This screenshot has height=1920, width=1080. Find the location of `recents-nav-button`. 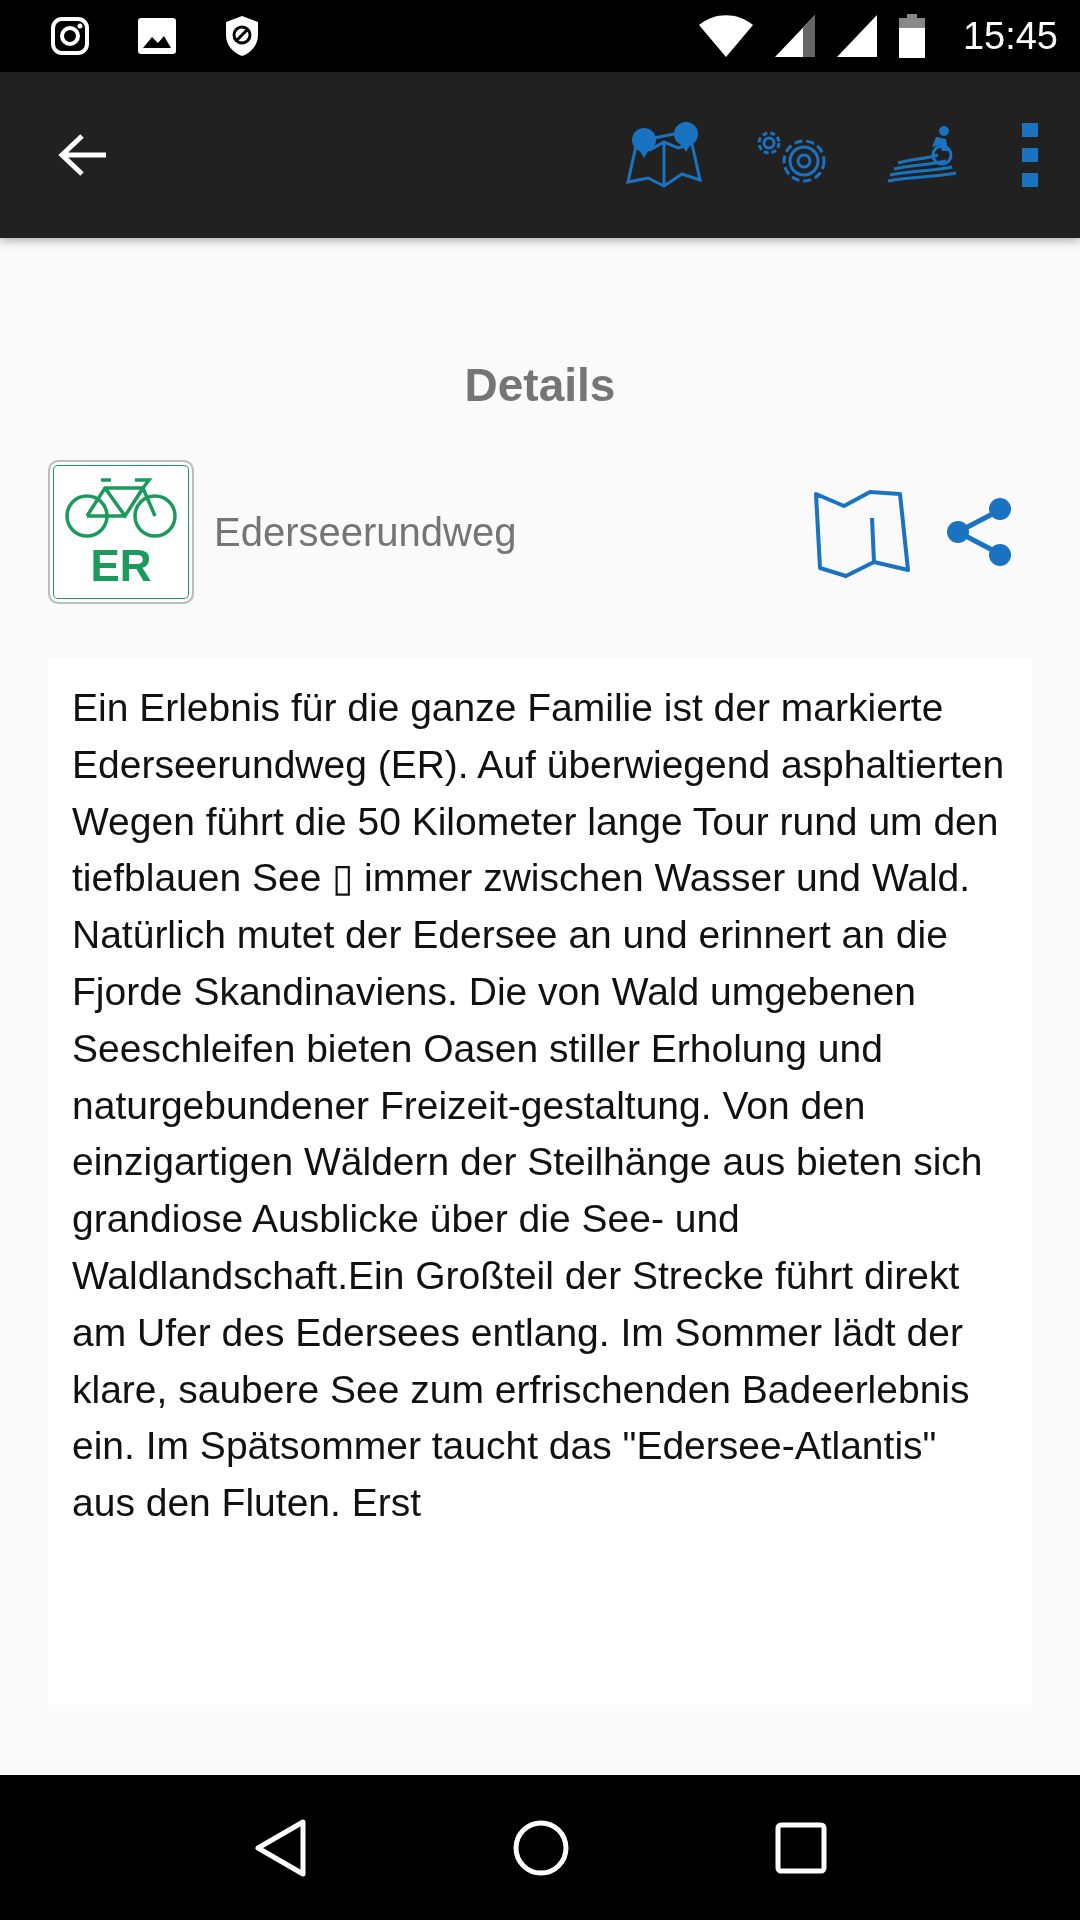

recents-nav-button is located at coordinates (801, 1847).